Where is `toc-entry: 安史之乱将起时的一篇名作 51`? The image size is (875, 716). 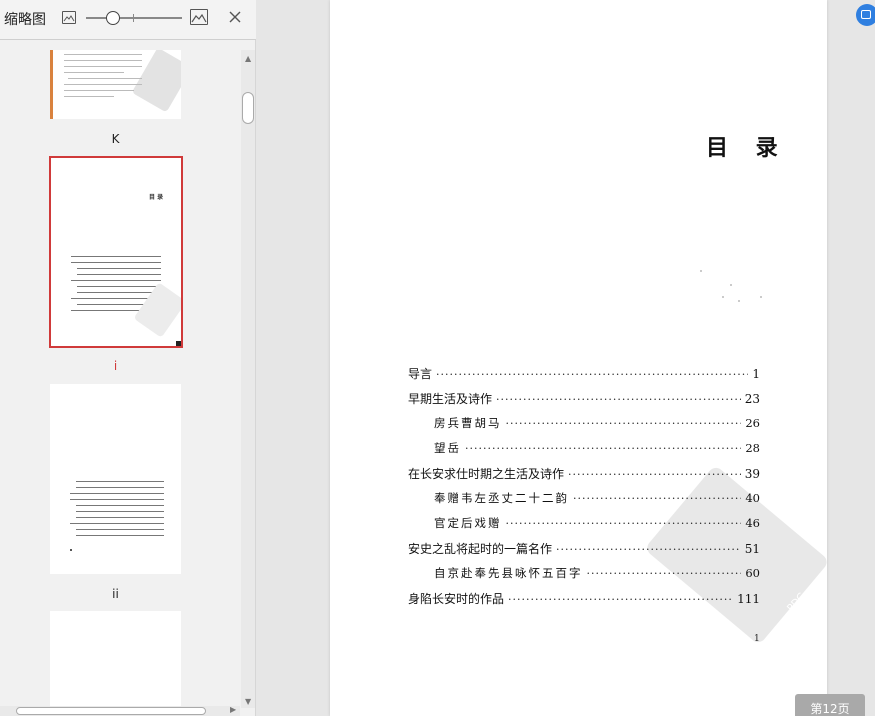 toc-entry: 安史之乱将起时的一篇名作 51 is located at coordinates (584, 550).